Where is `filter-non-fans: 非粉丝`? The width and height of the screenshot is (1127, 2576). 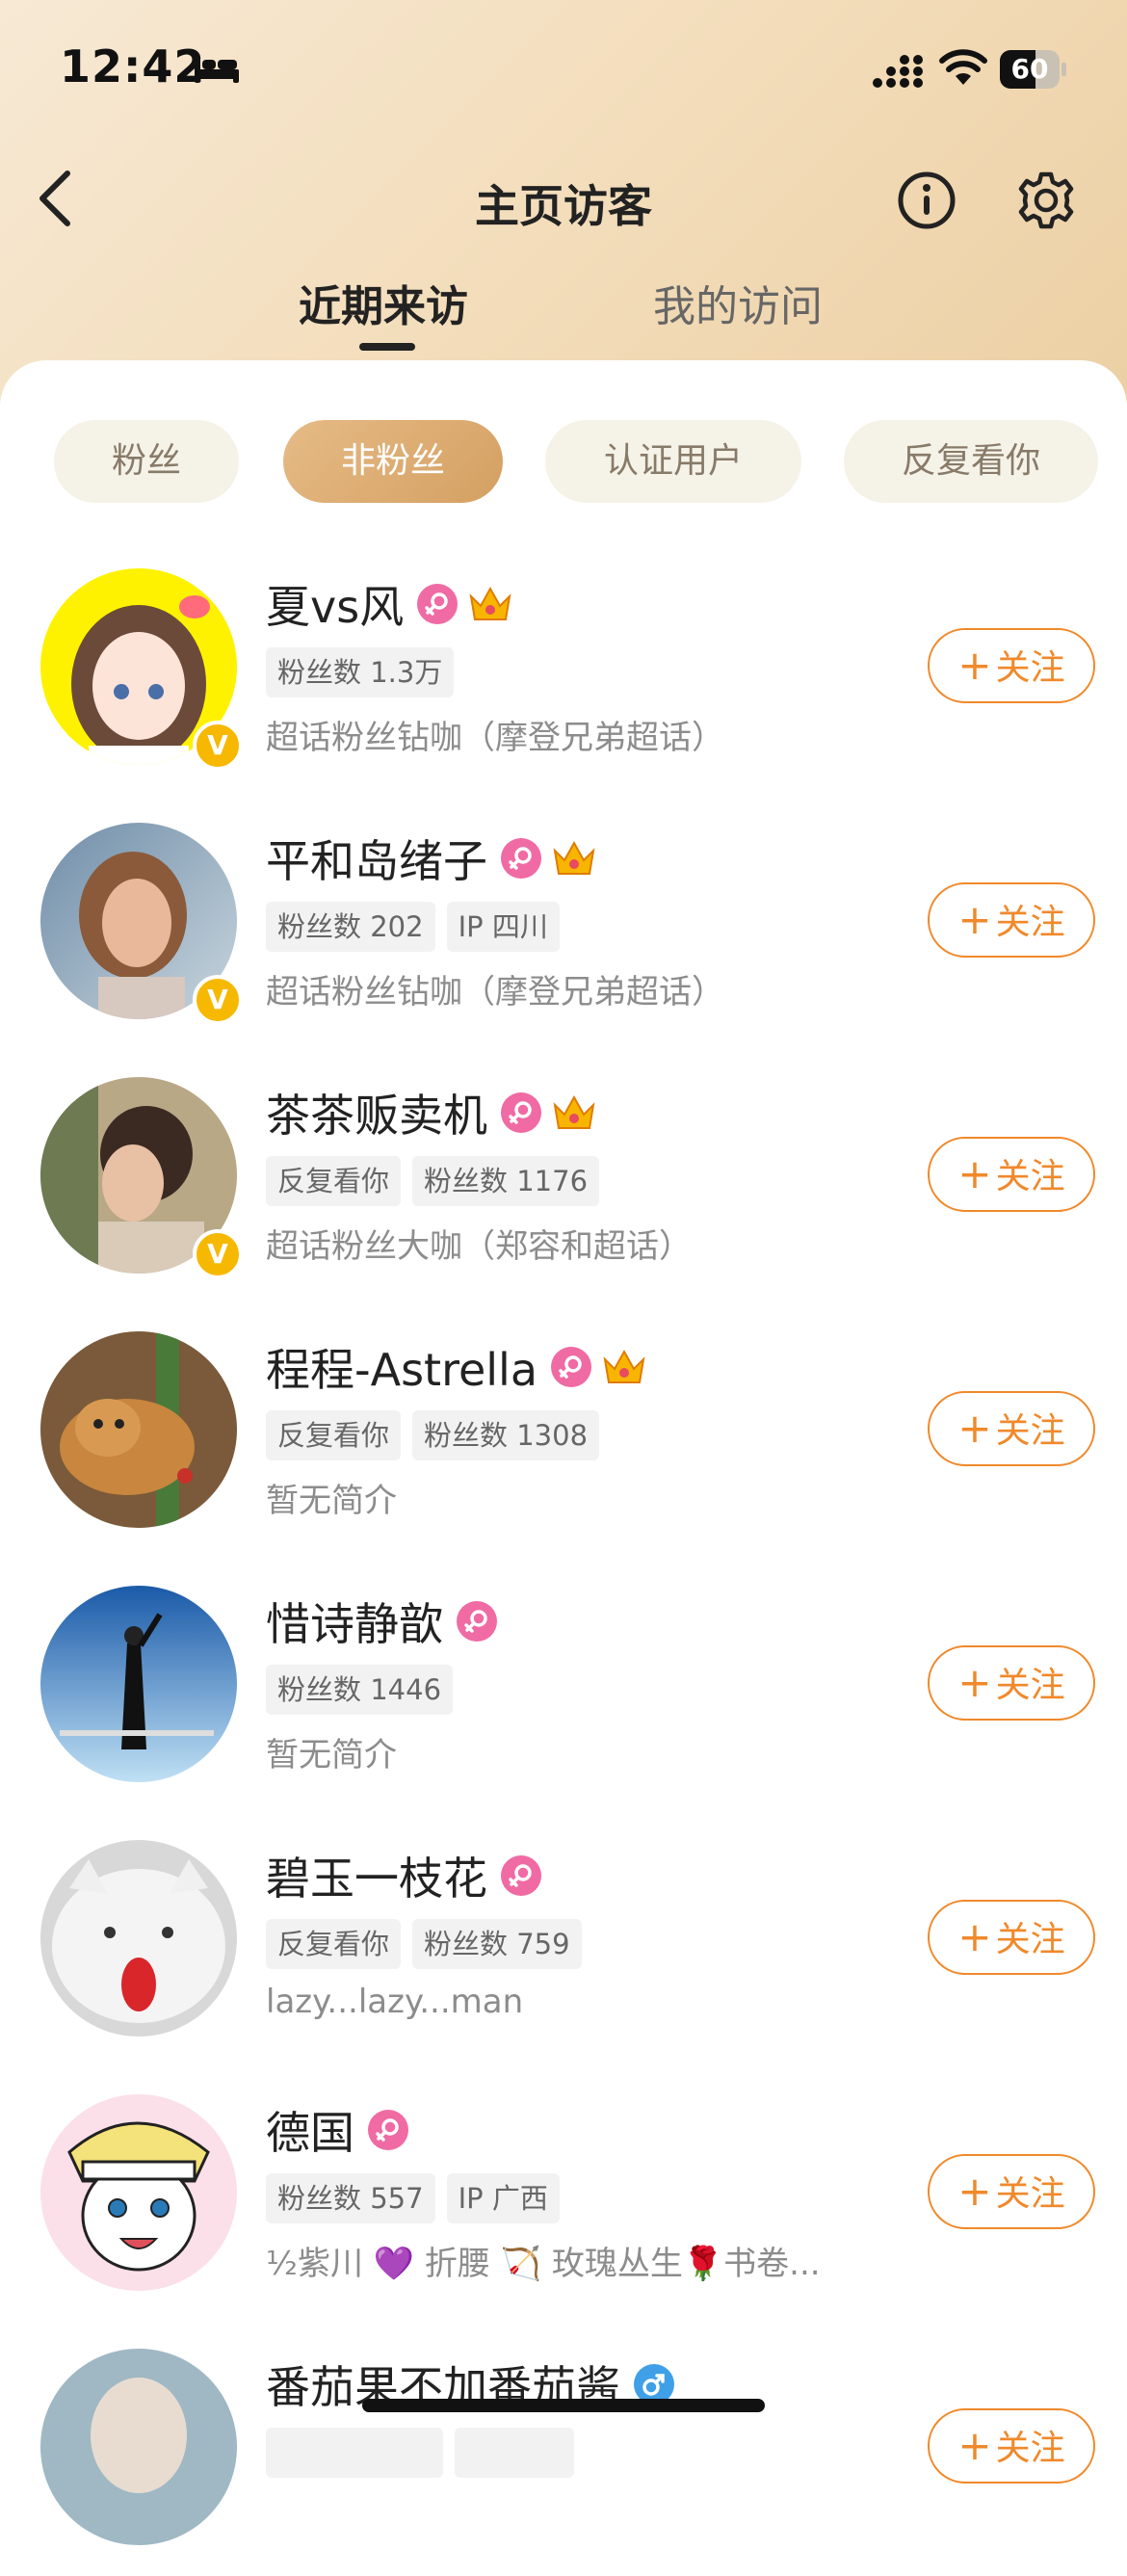
filter-non-fans: 非粉丝 is located at coordinates (393, 461).